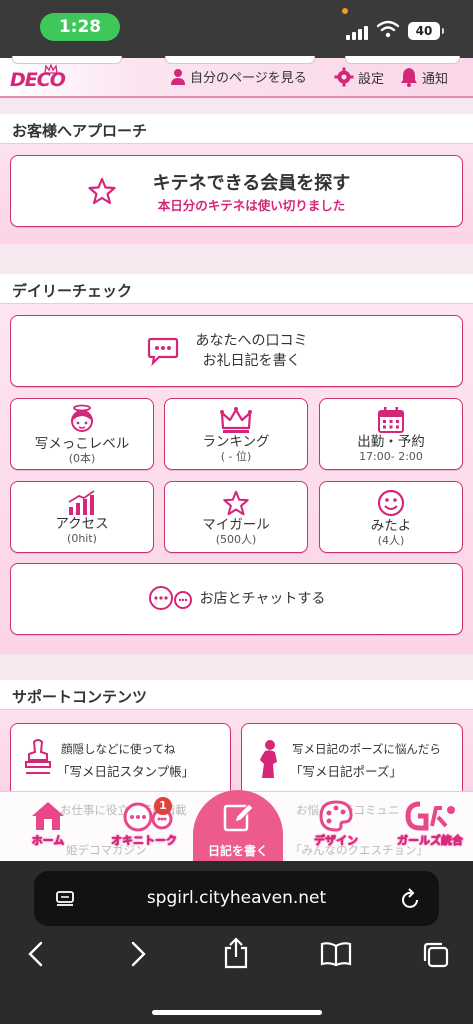  I want to click on pose-card: 写メ日記のポーズに悩んだら 「写メ日記ポーズ」, so click(352, 757).